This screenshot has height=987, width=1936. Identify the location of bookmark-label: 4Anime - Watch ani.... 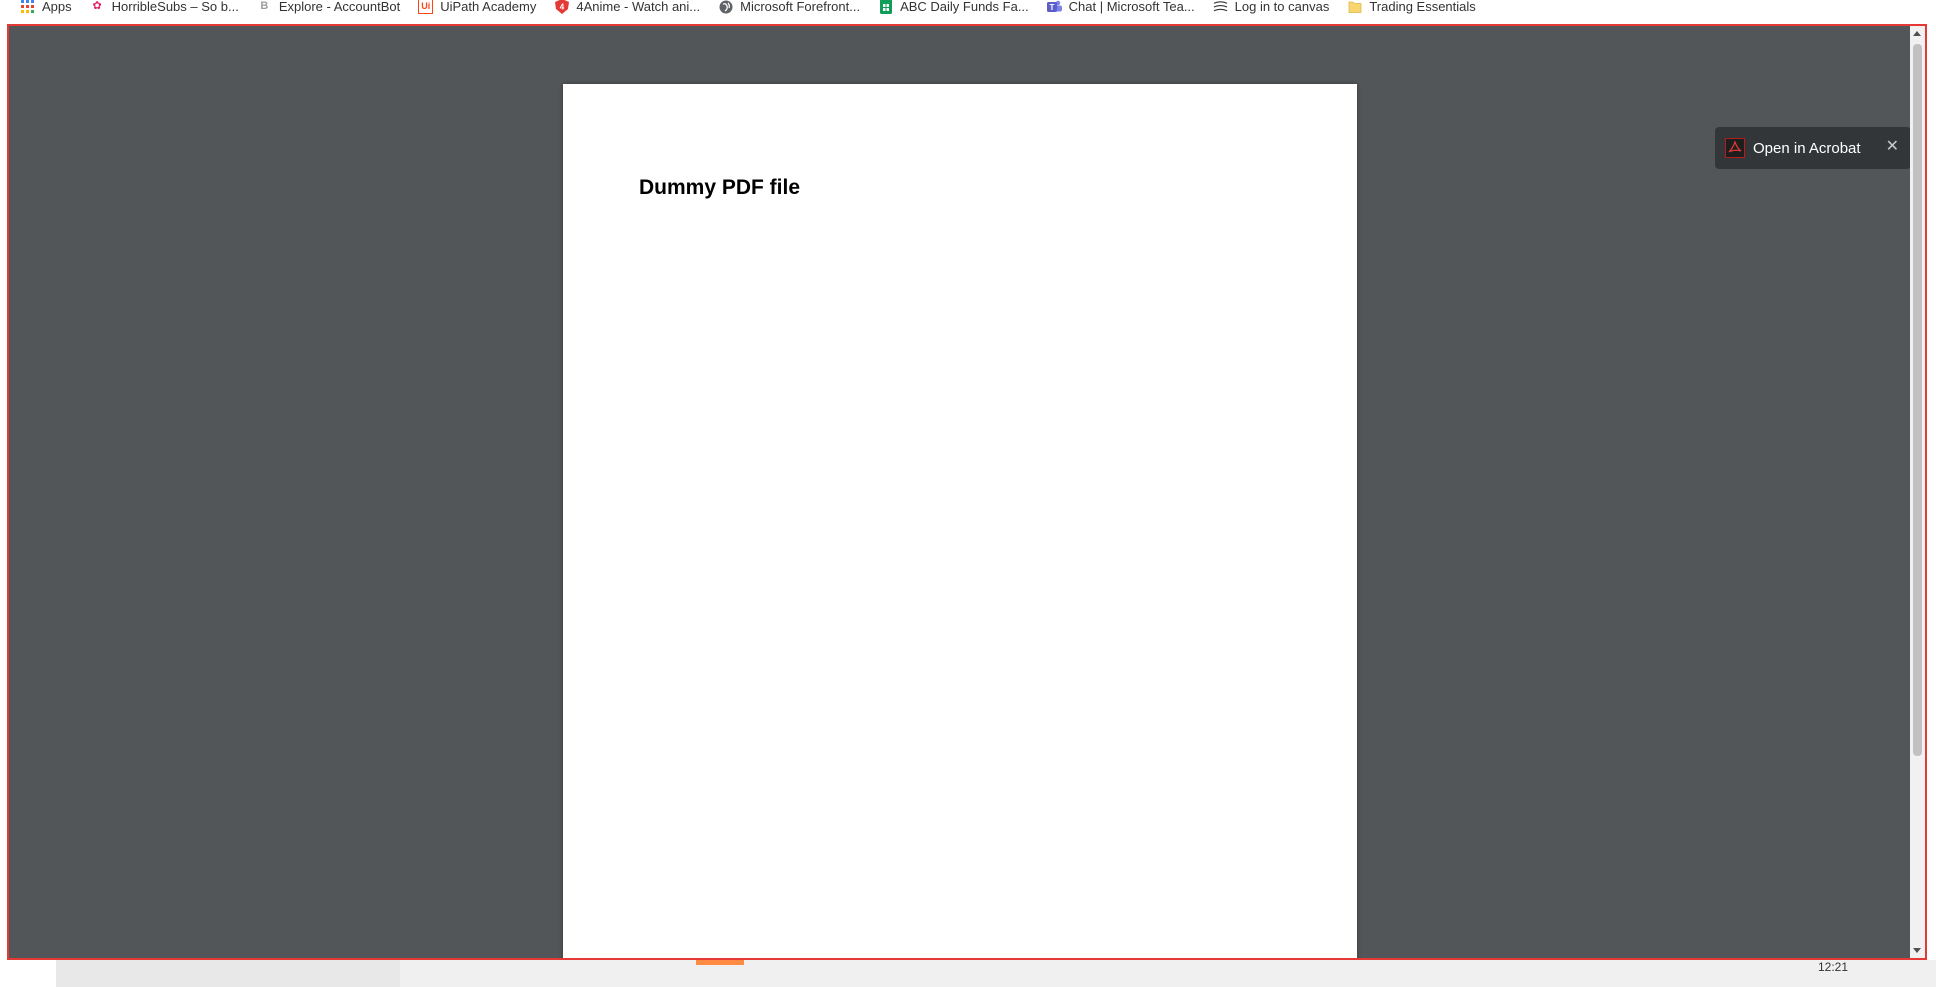
(638, 7).